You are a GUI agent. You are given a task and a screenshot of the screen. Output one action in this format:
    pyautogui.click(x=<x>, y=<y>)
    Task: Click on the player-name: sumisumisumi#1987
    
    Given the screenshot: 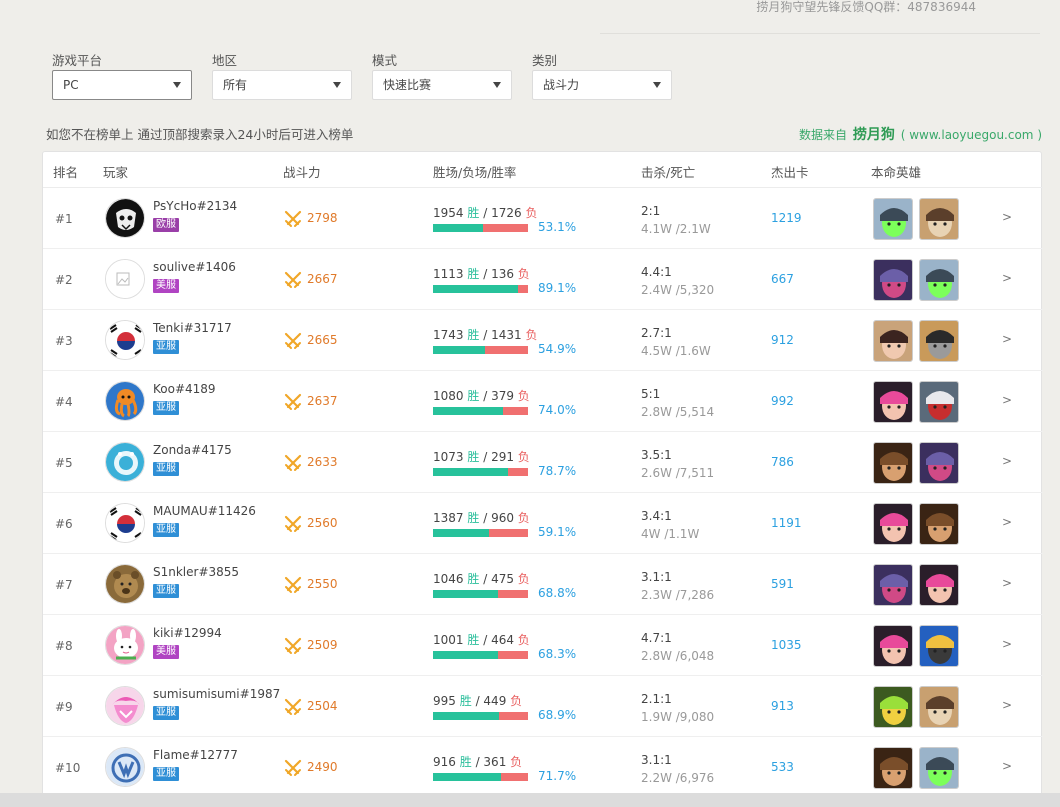 What is the action you would take?
    pyautogui.click(x=216, y=694)
    